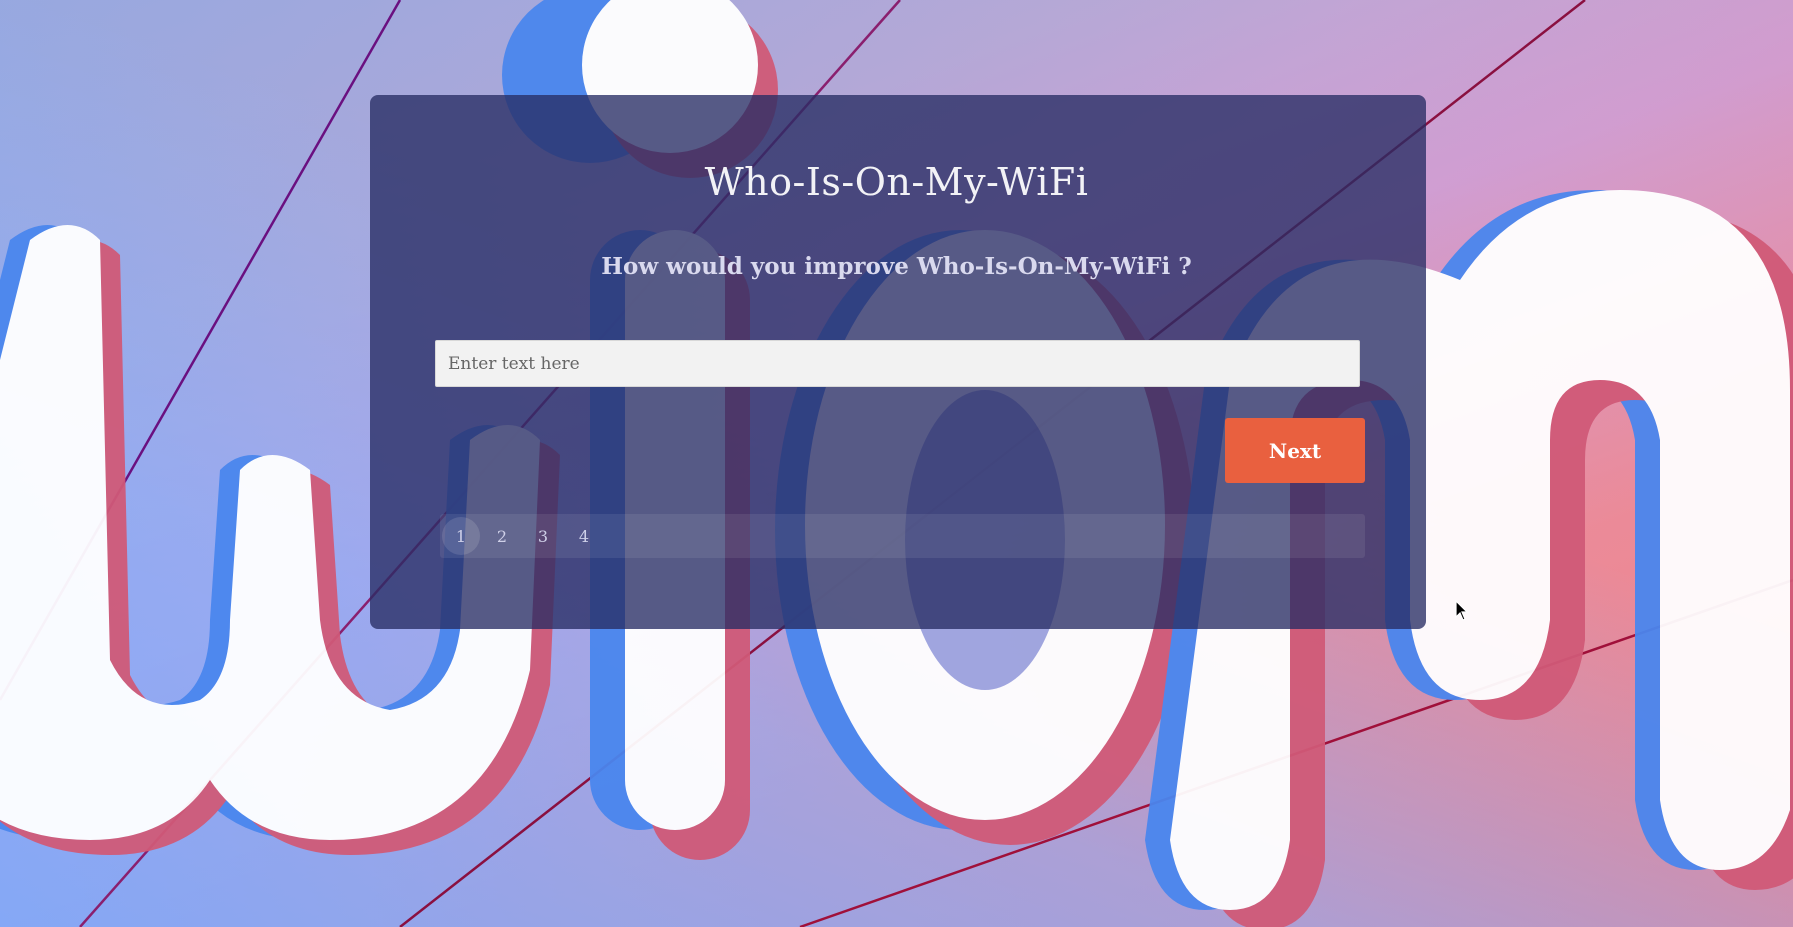 This screenshot has height=927, width=1793. What do you see at coordinates (584, 536) in the screenshot?
I see `page-4-button: 4` at bounding box center [584, 536].